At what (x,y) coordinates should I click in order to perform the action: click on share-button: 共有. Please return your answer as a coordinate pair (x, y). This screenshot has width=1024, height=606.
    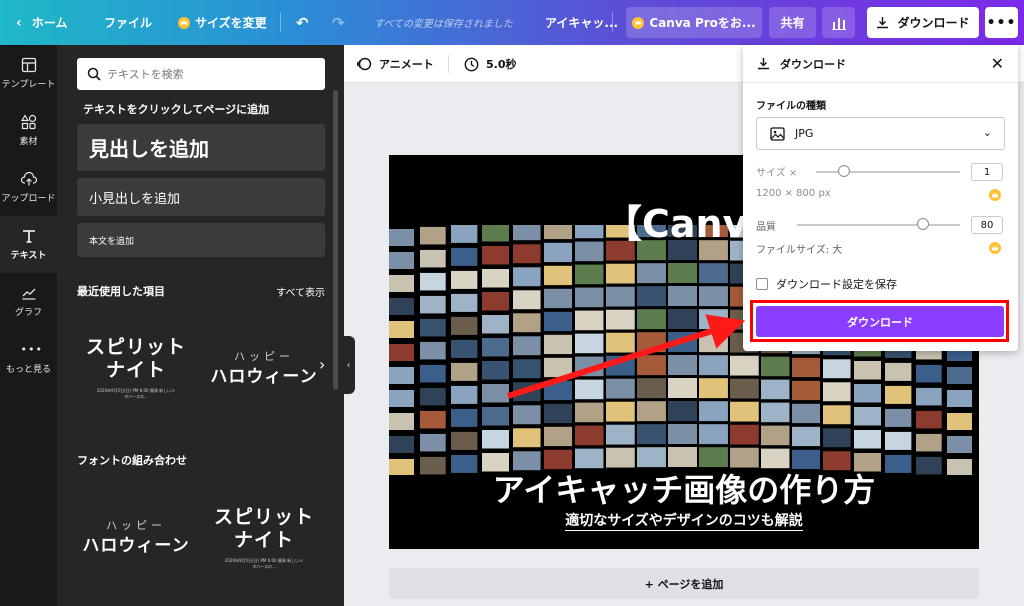
    Looking at the image, I should click on (792, 22).